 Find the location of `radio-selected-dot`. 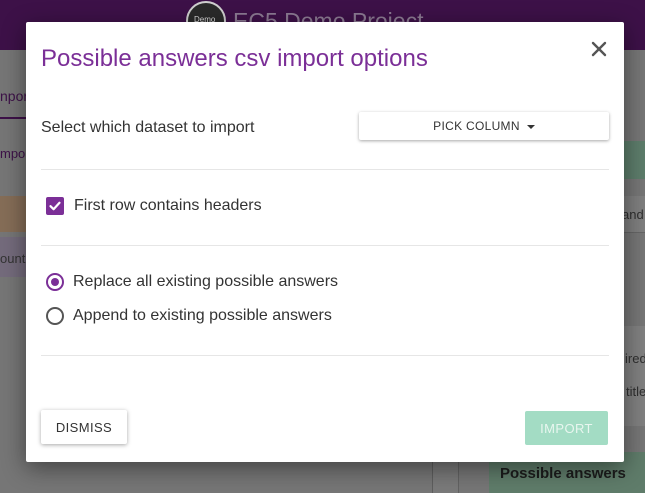

radio-selected-dot is located at coordinates (55, 282).